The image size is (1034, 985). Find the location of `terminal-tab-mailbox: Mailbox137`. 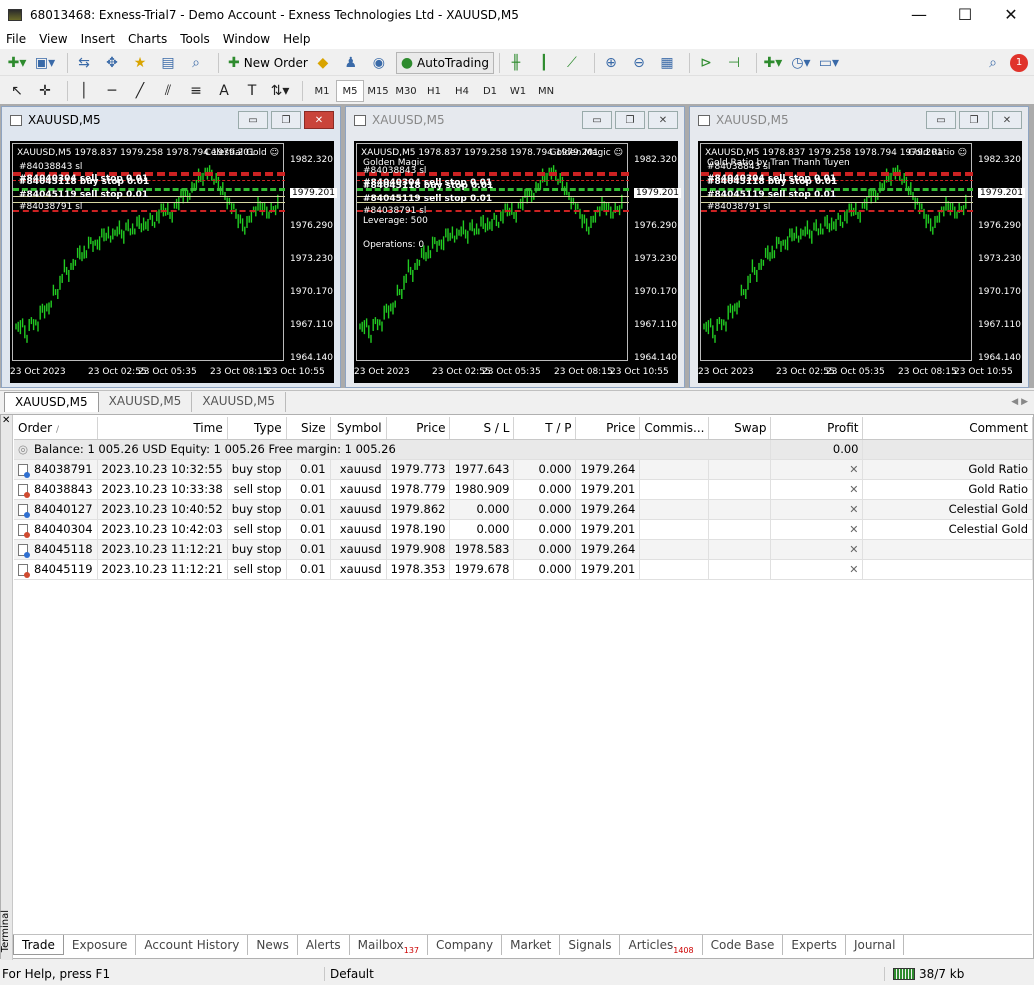

terminal-tab-mailbox: Mailbox137 is located at coordinates (389, 945).